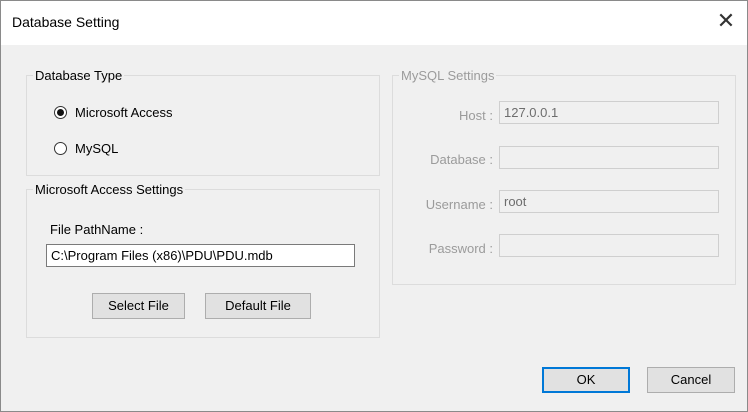 This screenshot has height=412, width=748. Describe the element at coordinates (609, 201) in the screenshot. I see `username-input: root` at that location.